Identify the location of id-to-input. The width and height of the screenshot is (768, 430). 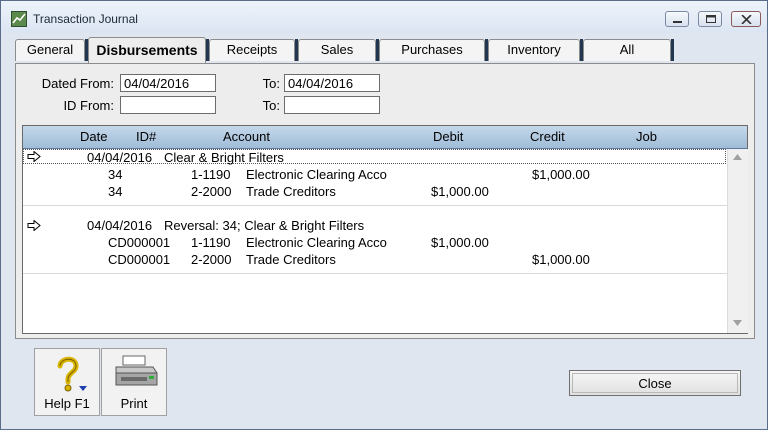
(332, 105).